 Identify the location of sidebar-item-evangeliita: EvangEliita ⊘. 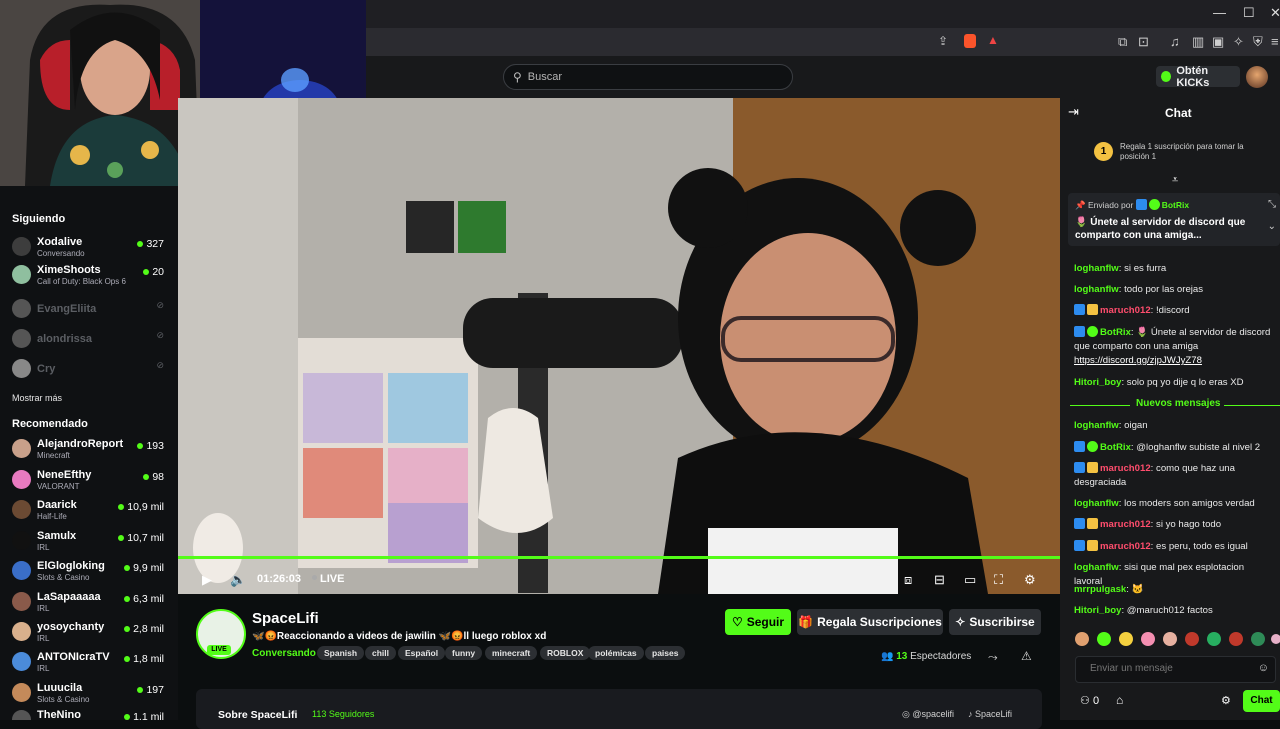
(90, 310).